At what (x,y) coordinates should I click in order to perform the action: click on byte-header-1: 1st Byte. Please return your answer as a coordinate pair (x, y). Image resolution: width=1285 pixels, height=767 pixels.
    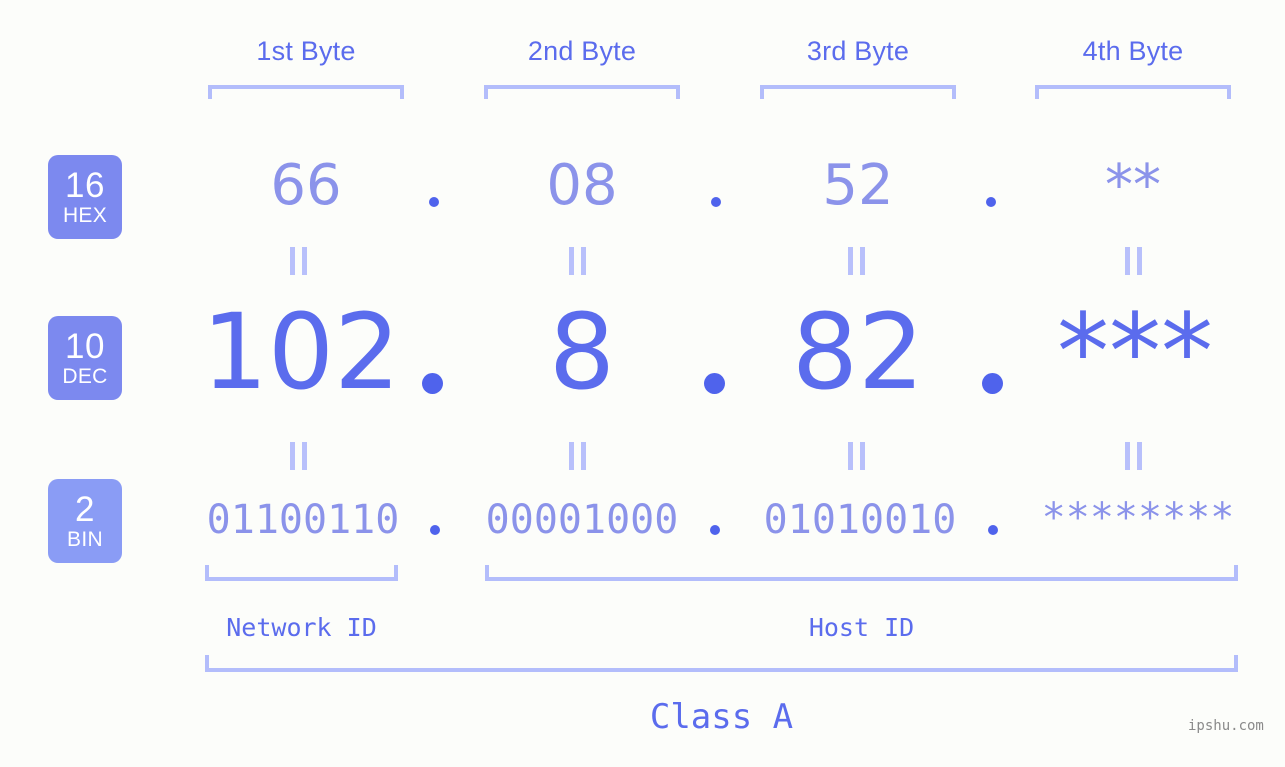
    Looking at the image, I should click on (306, 51).